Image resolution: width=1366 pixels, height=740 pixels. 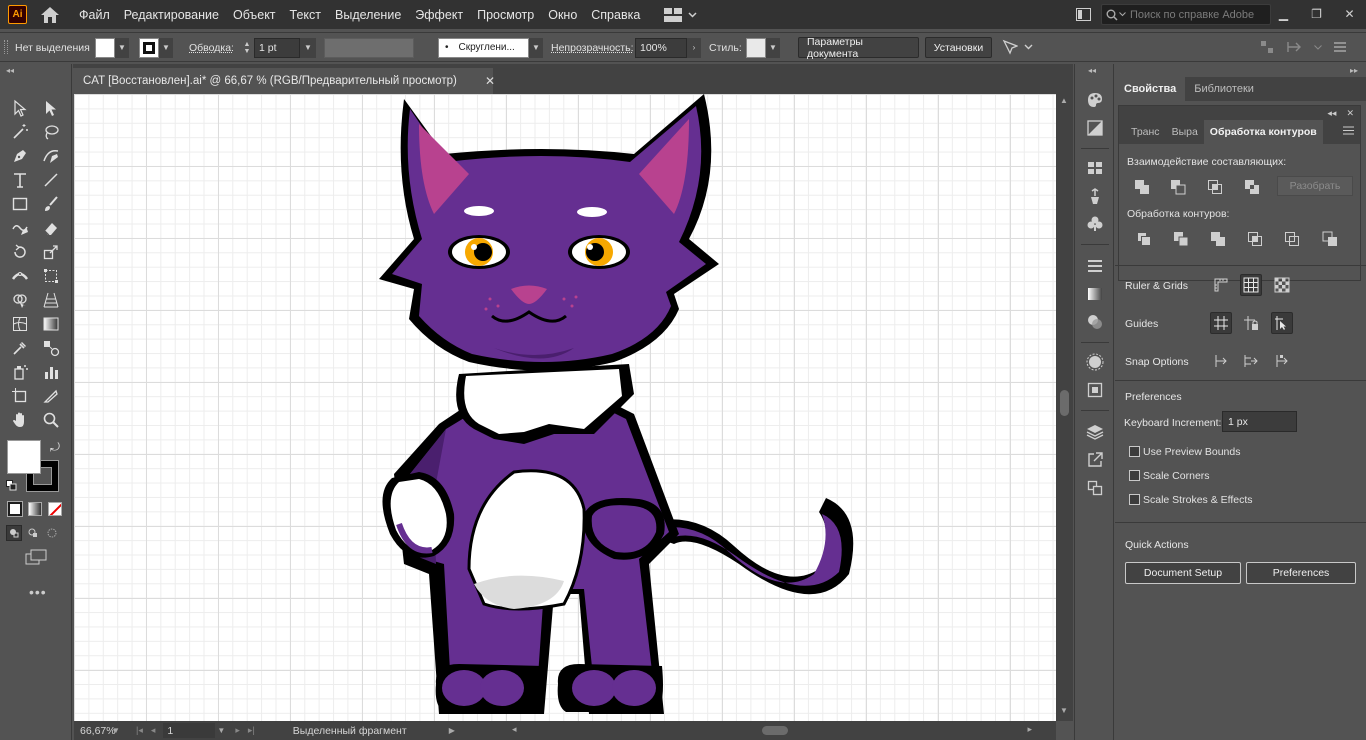 What do you see at coordinates (1181, 239) in the screenshot?
I see `trim-icon` at bounding box center [1181, 239].